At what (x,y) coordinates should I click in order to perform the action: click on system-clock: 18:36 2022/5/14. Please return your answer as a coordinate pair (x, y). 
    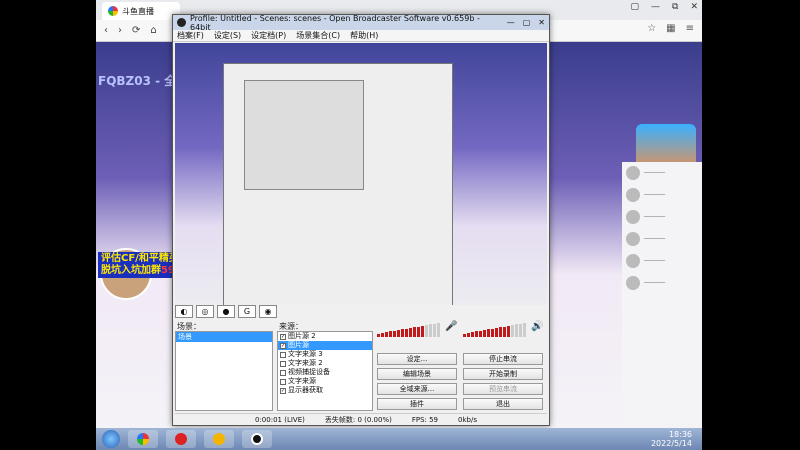
    Looking at the image, I should click on (676, 439).